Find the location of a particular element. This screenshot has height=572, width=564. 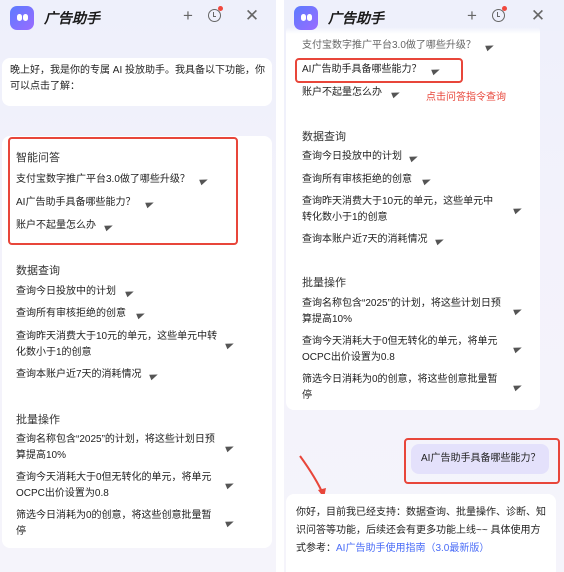

annotation-text: 点击问答指令查询 is located at coordinates (466, 97).